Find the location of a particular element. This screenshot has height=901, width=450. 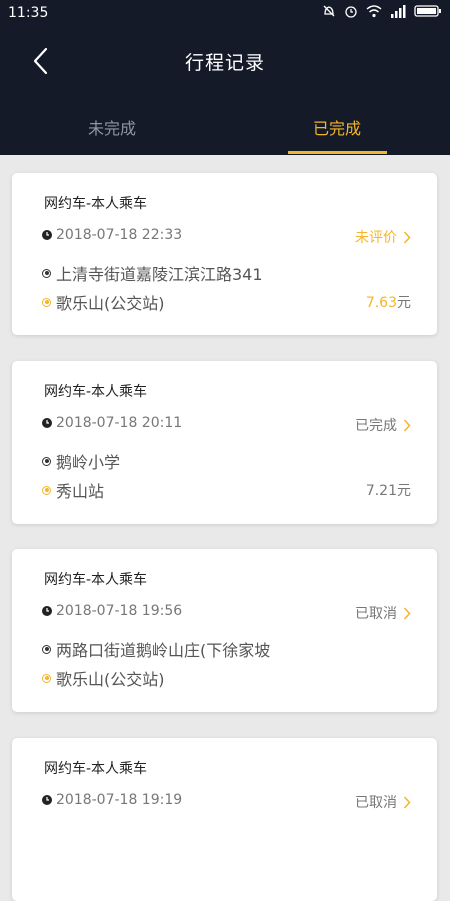

trip-time-row: 2018-07-18 22:33 is located at coordinates (112, 235).